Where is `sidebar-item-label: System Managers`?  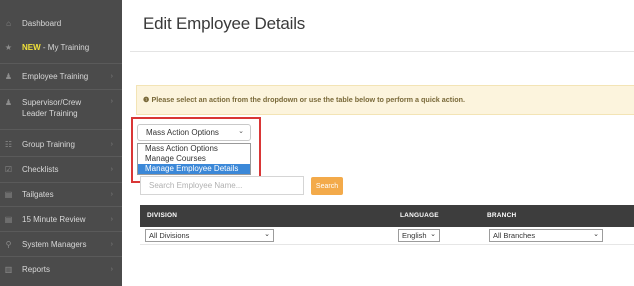
sidebar-item-label: System Managers is located at coordinates (54, 244).